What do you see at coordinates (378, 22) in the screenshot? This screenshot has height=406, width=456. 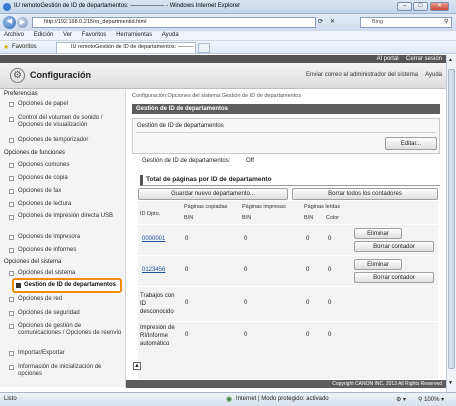 I see `search-placeholder: Bing` at bounding box center [378, 22].